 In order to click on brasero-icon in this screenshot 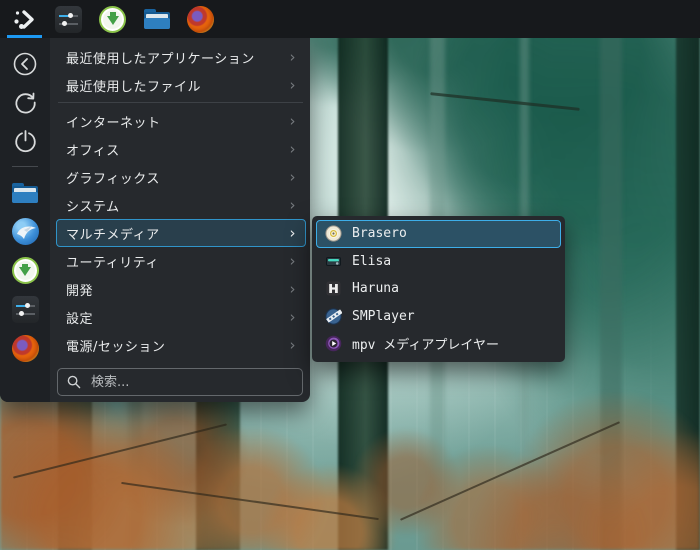, I will do `click(333, 233)`.